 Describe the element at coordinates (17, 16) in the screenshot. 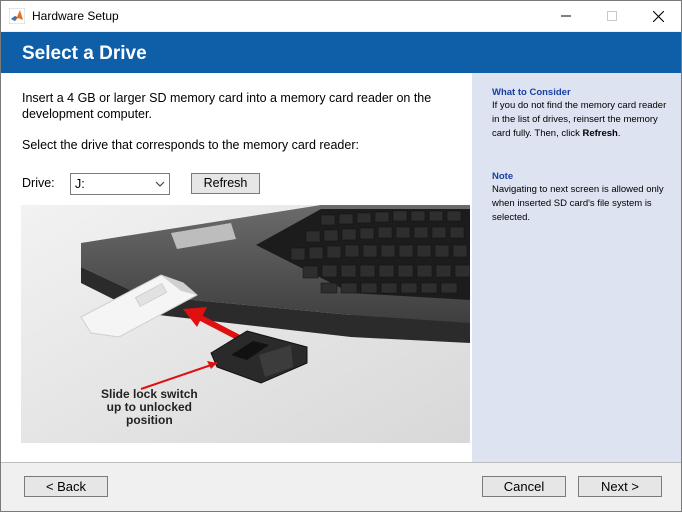

I see `matlab-icon` at that location.